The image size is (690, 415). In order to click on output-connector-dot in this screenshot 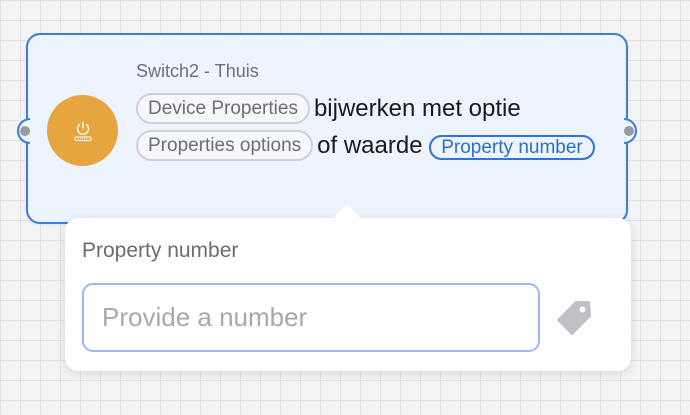, I will do `click(629, 131)`.